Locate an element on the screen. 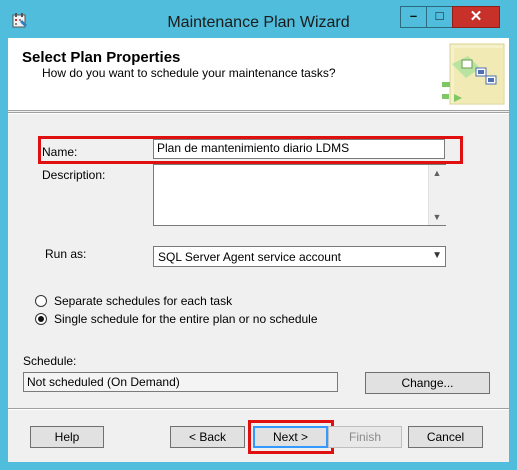  single-schedule-radio is located at coordinates (41, 319).